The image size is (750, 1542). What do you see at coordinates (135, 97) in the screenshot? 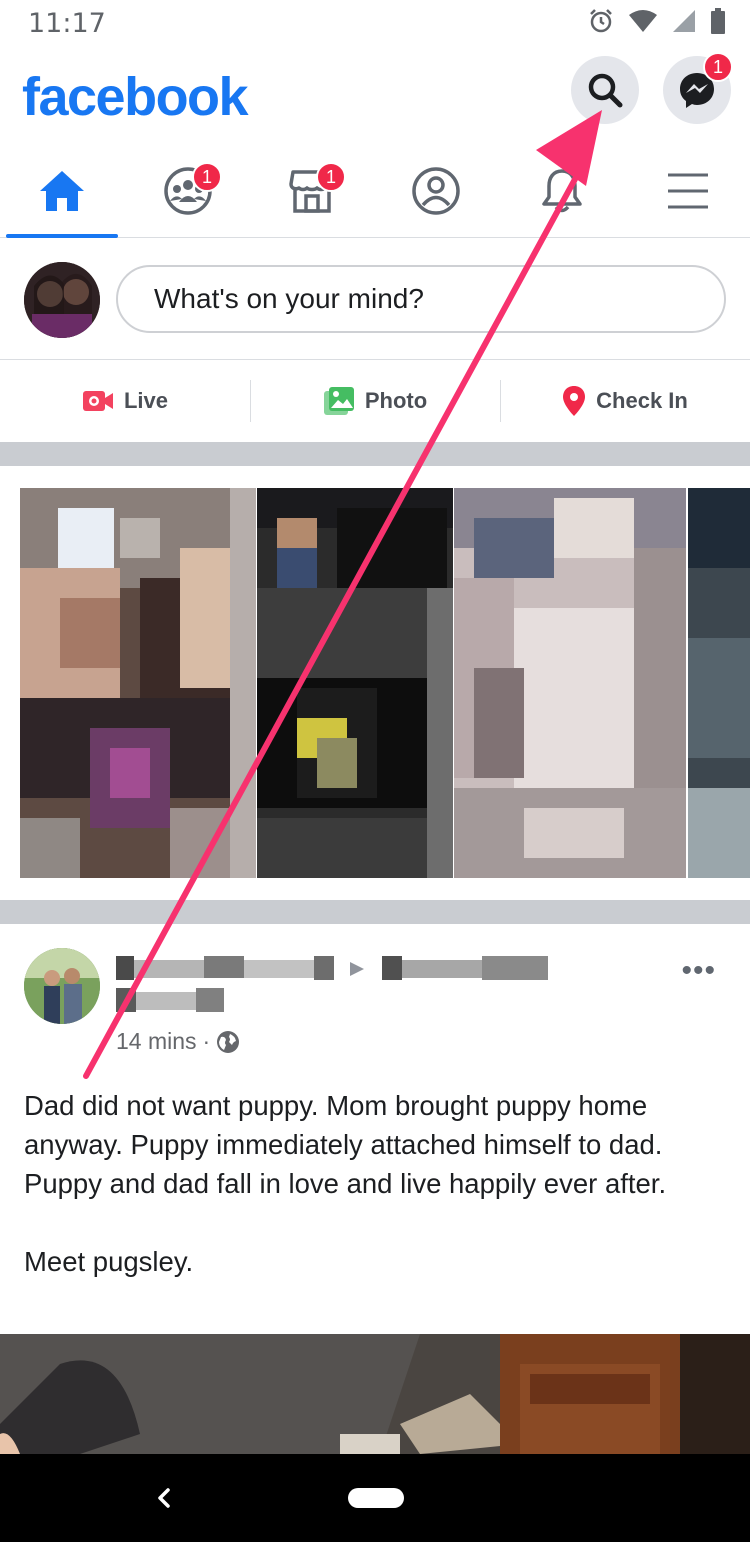
I see `facebook-logo: facebook` at bounding box center [135, 97].